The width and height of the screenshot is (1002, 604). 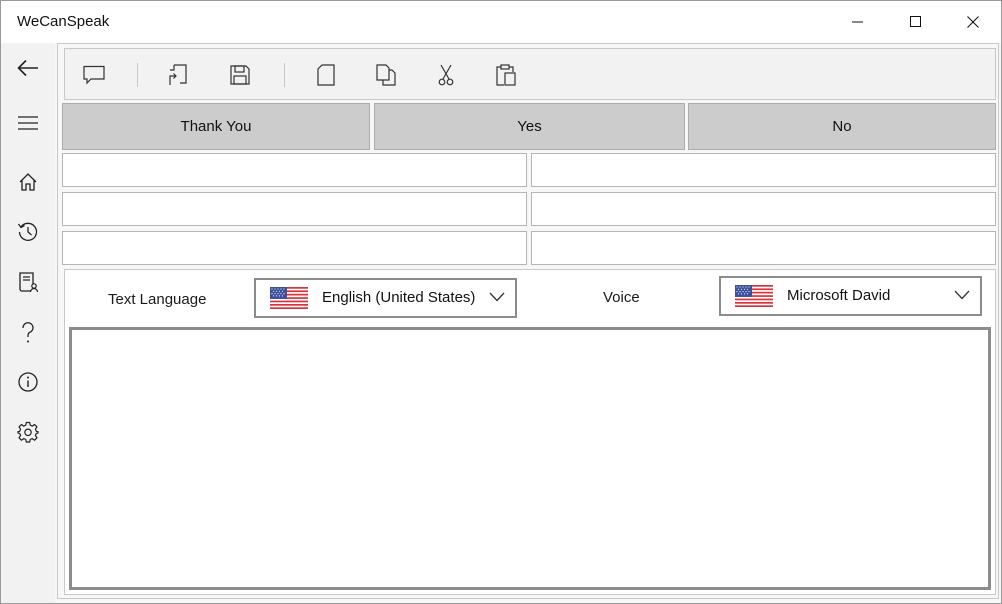 I want to click on gear-icon, so click(x=28, y=432).